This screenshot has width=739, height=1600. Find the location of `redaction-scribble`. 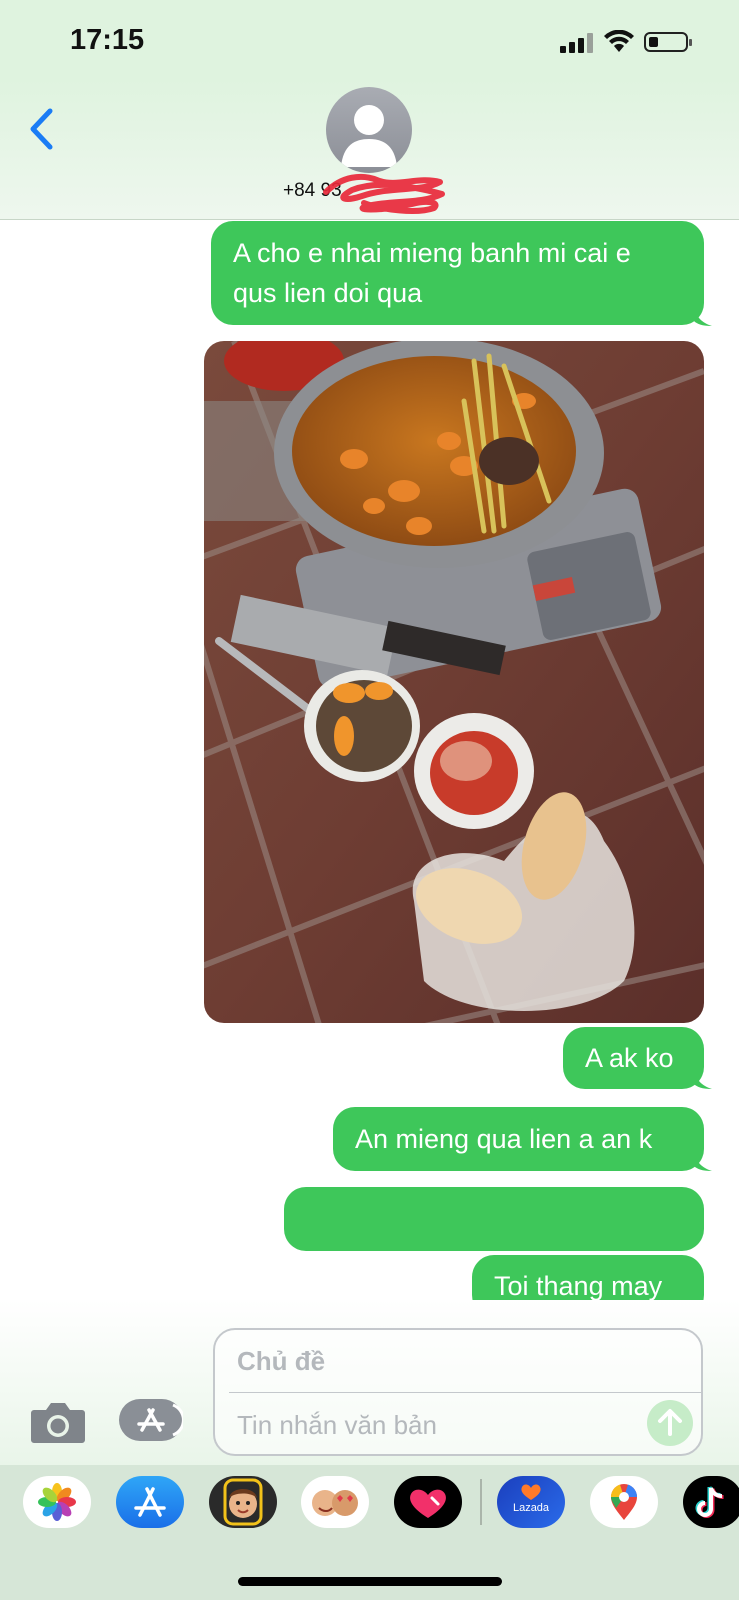

redaction-scribble is located at coordinates (384, 193).